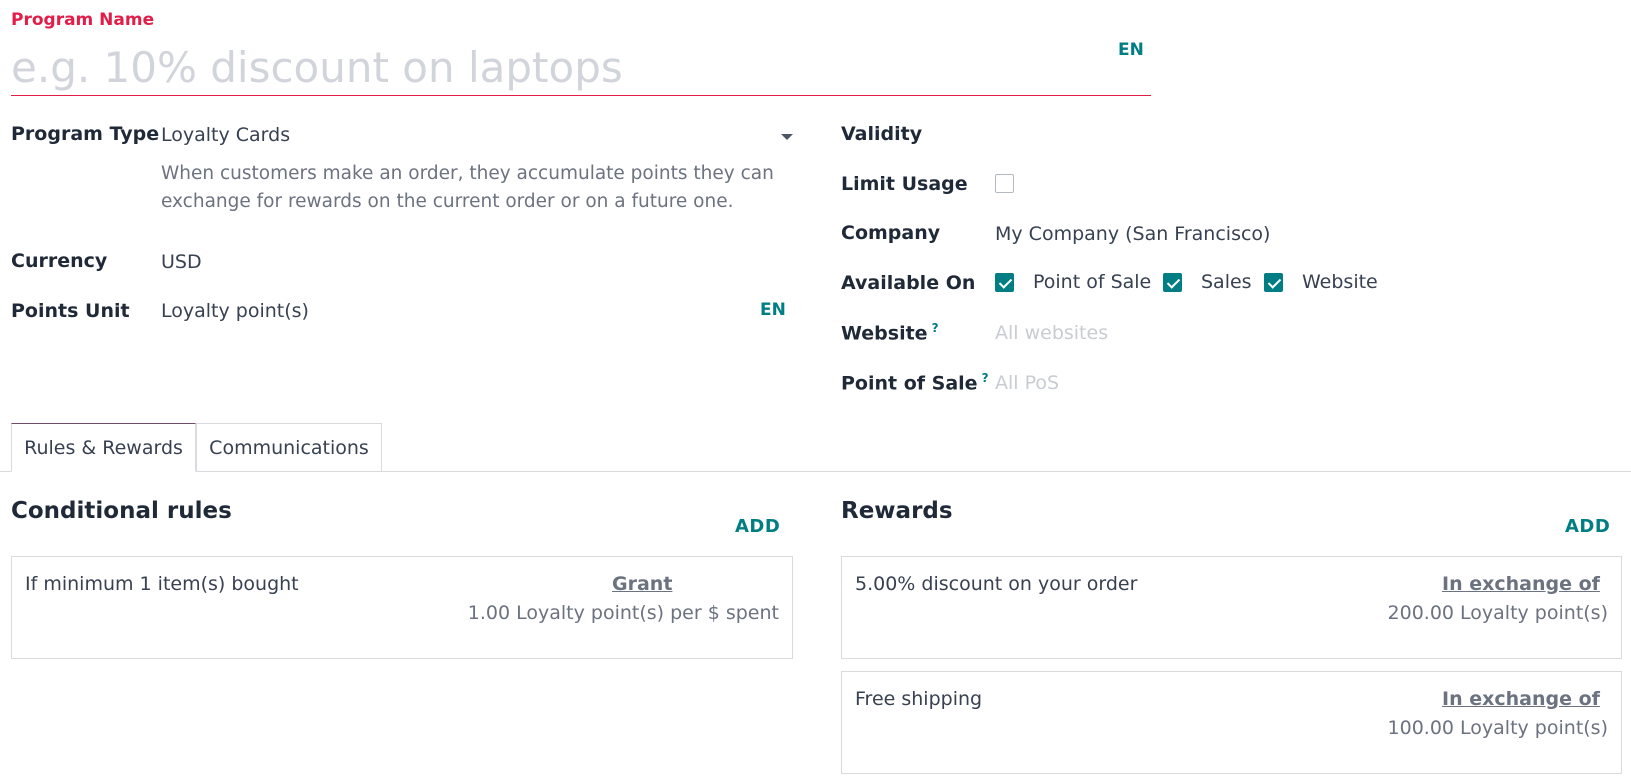 The image size is (1631, 783). I want to click on limit-usage-label: Limit Usage, so click(904, 184).